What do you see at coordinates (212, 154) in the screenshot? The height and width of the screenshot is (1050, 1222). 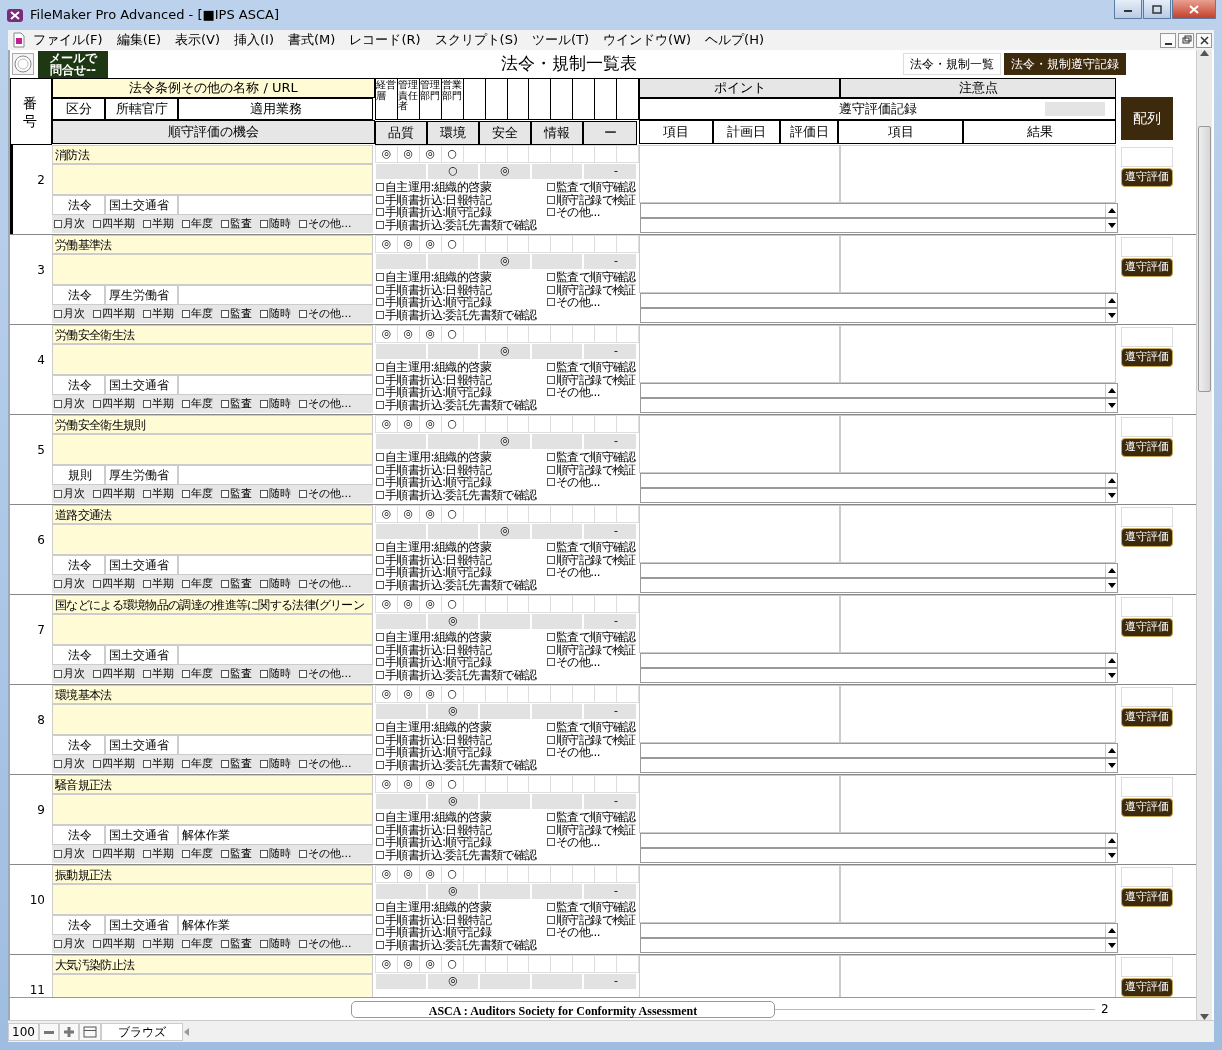 I see `name-field: 消防法` at bounding box center [212, 154].